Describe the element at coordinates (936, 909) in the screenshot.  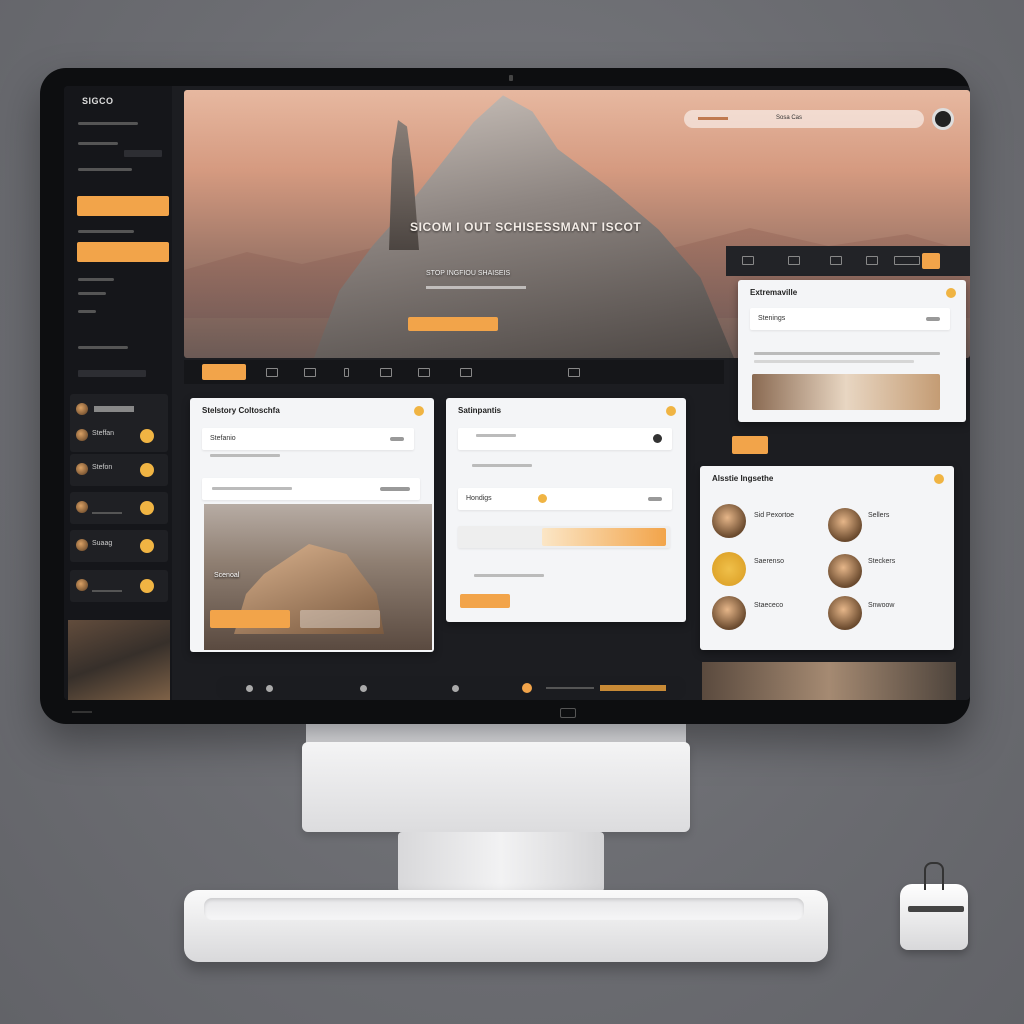
I see `mouse-stripe` at that location.